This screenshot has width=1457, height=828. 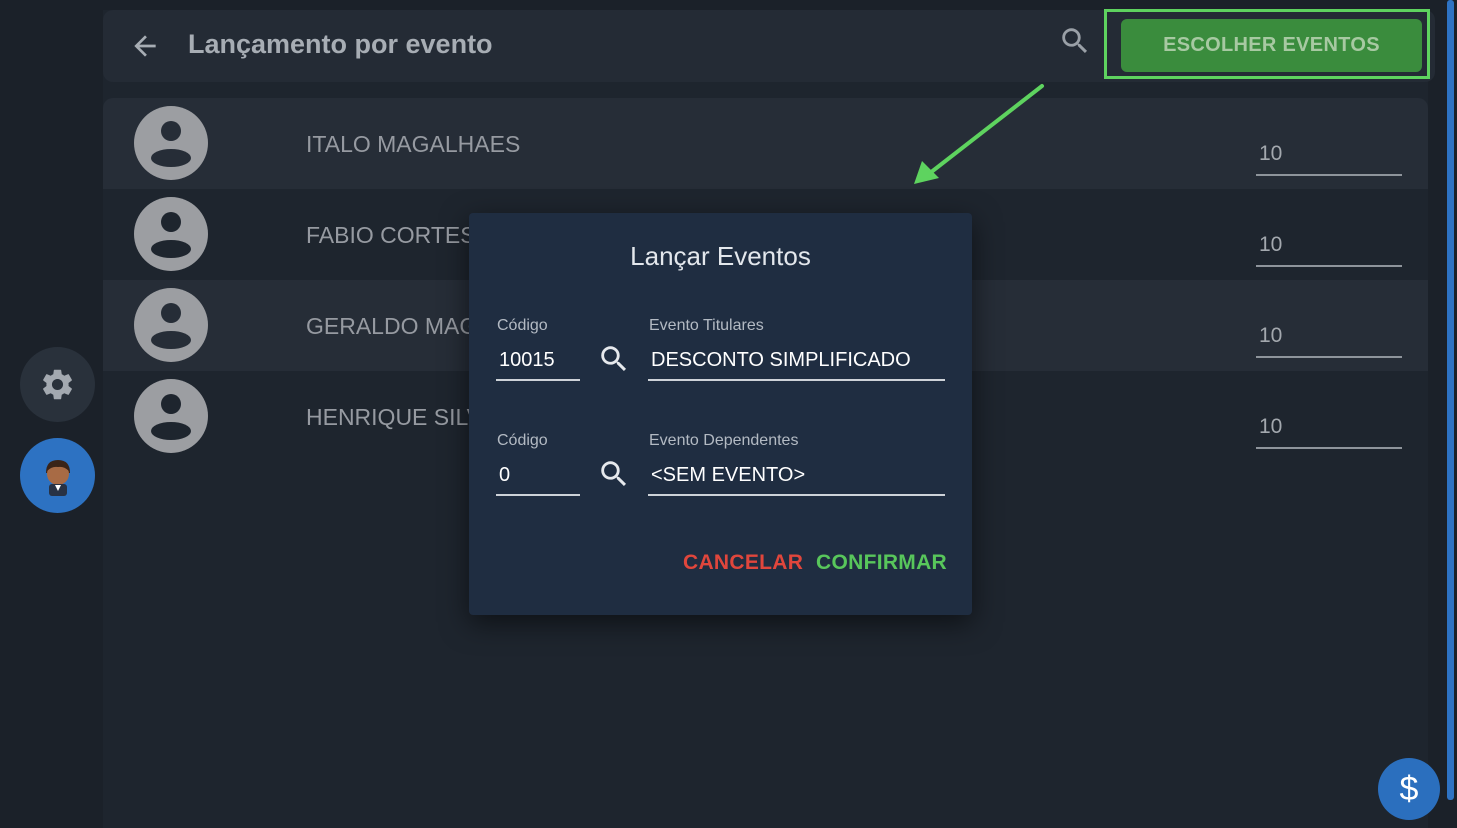 I want to click on dollar-icon: $, so click(x=1409, y=789).